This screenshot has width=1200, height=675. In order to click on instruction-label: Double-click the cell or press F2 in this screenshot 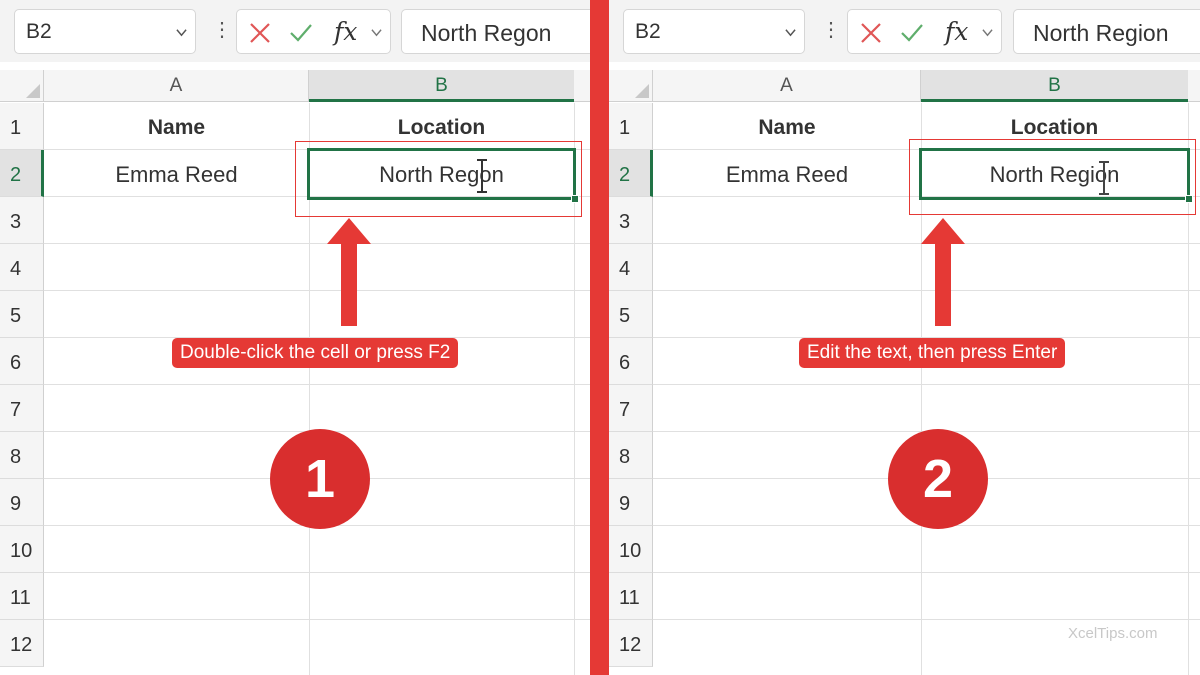, I will do `click(315, 353)`.